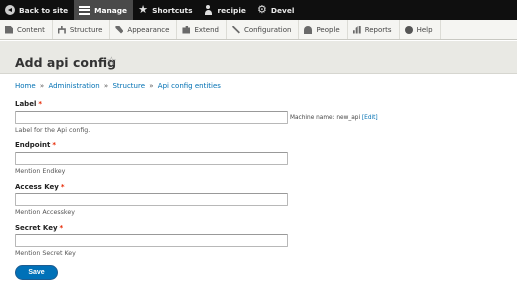 The width and height of the screenshot is (517, 286). I want to click on user-label: recipie, so click(231, 10).